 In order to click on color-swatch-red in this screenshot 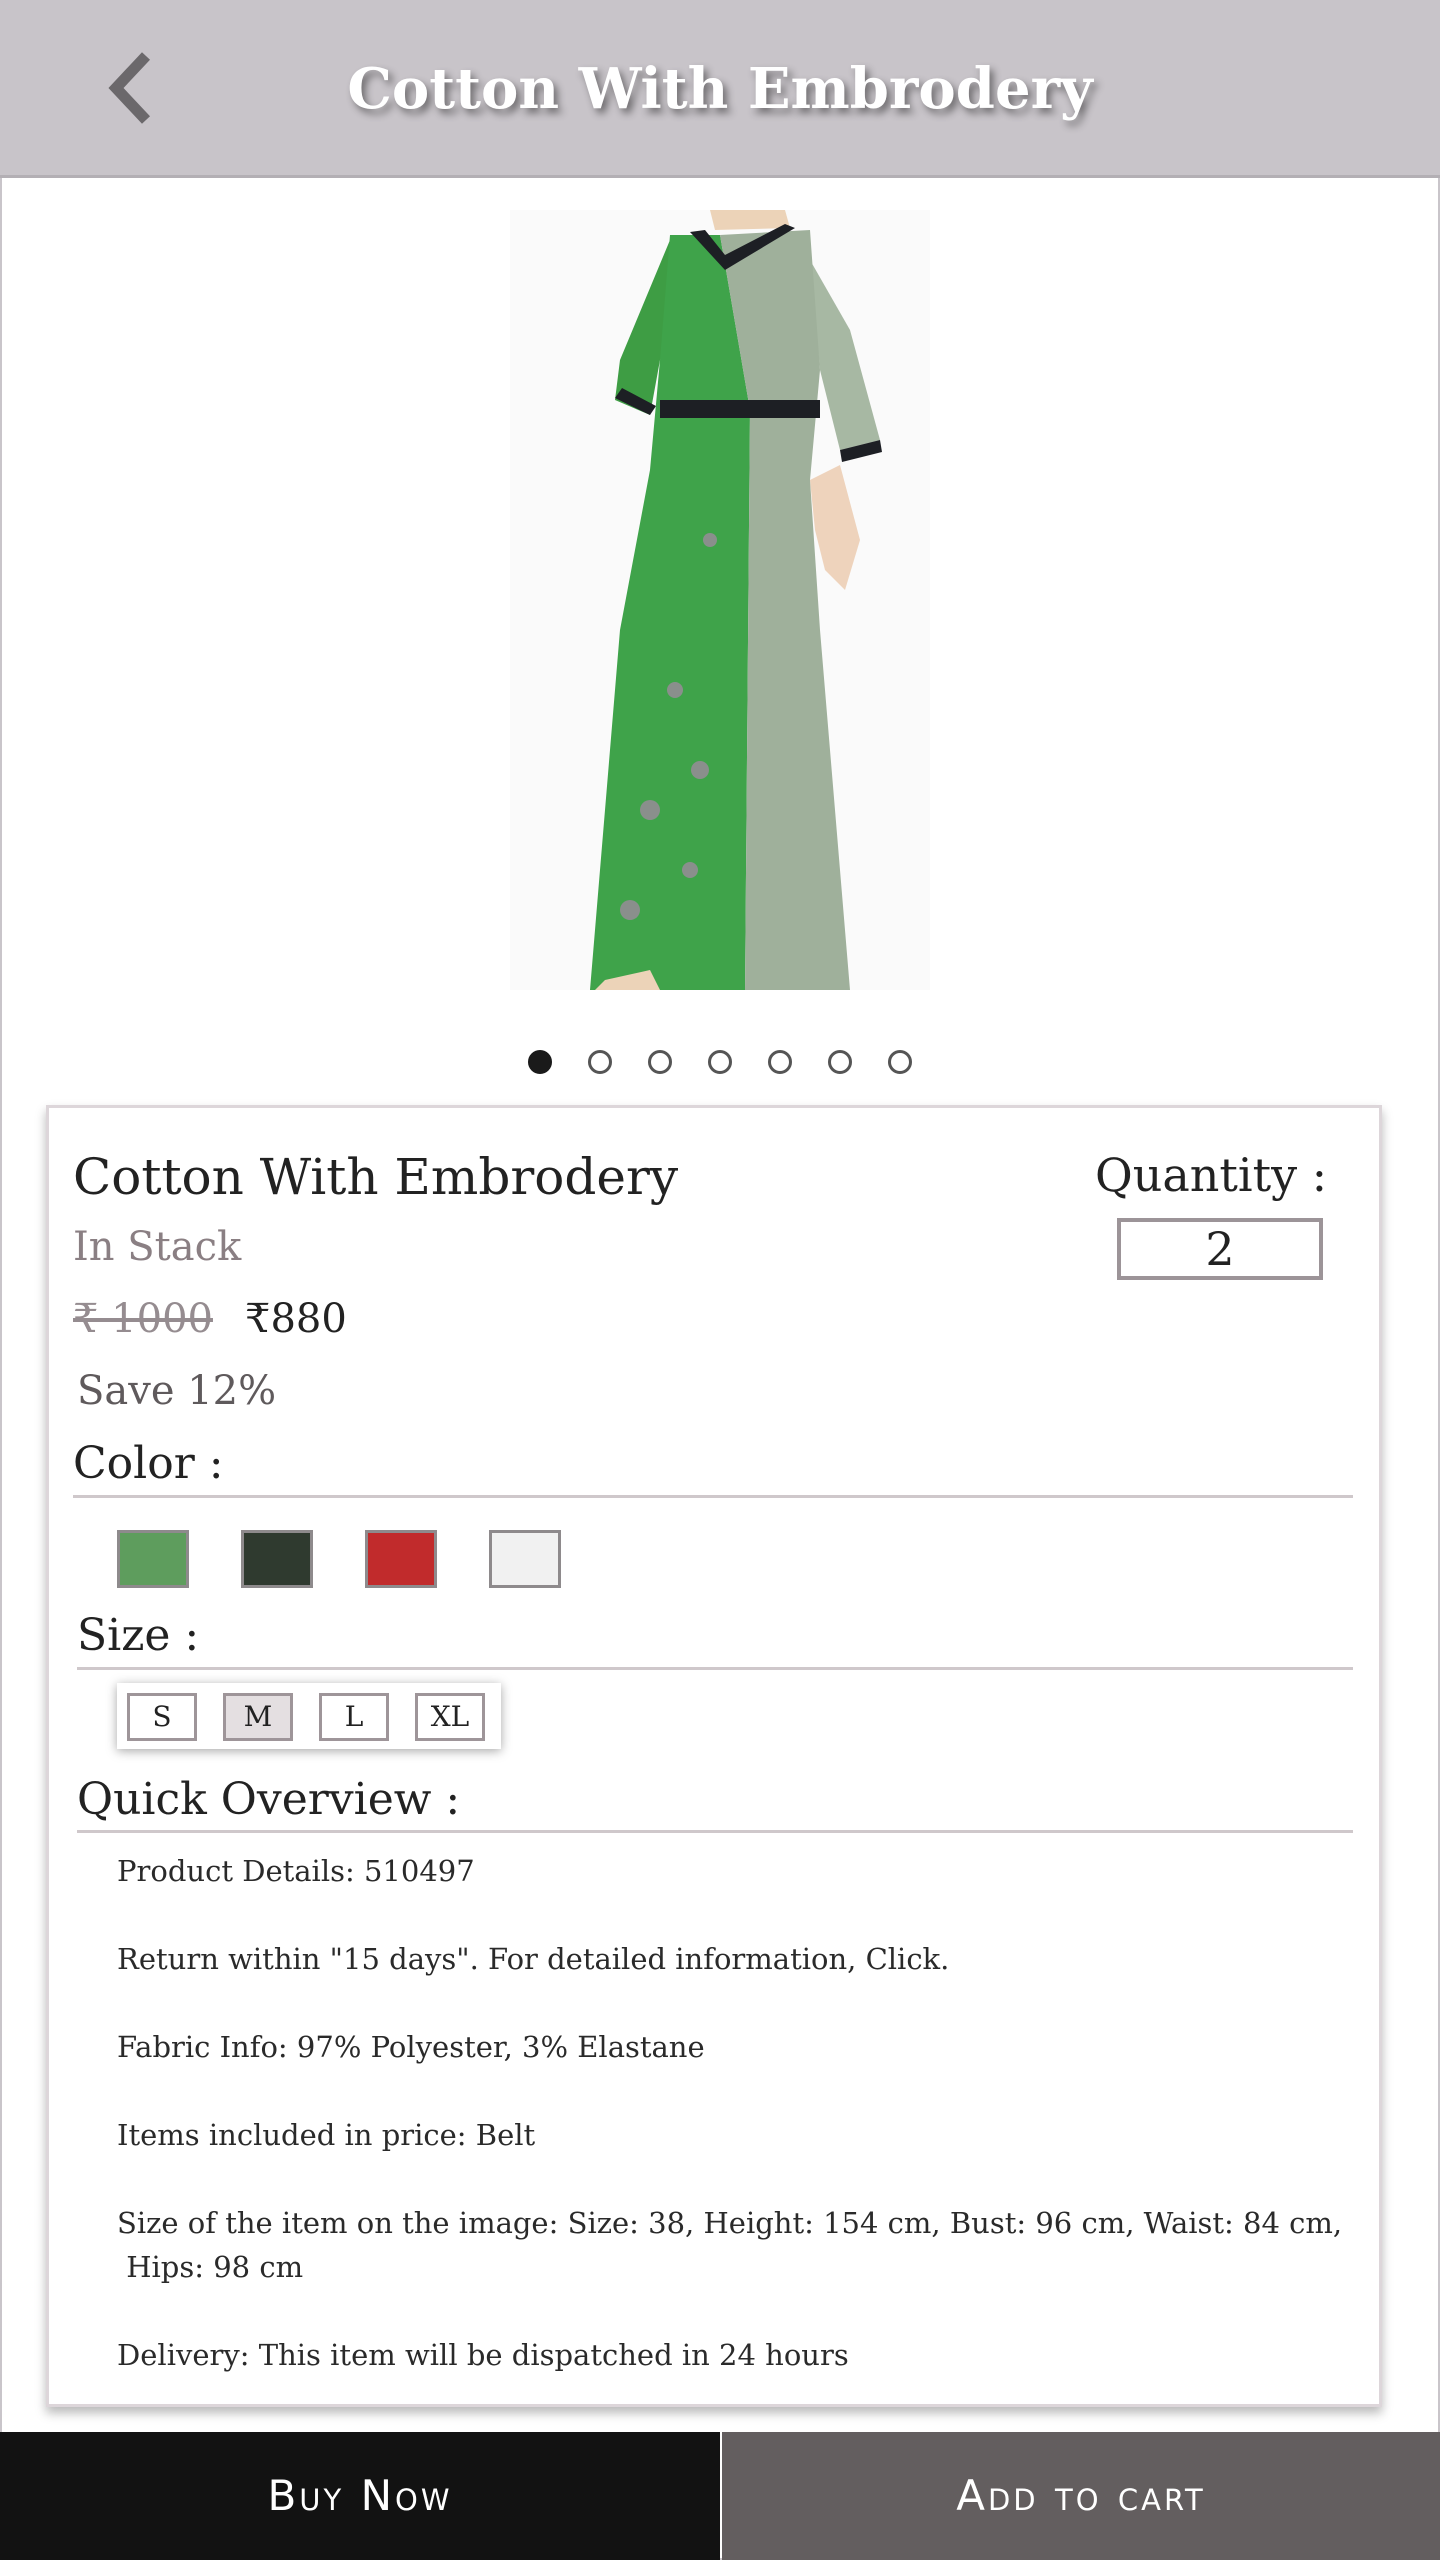, I will do `click(401, 1559)`.